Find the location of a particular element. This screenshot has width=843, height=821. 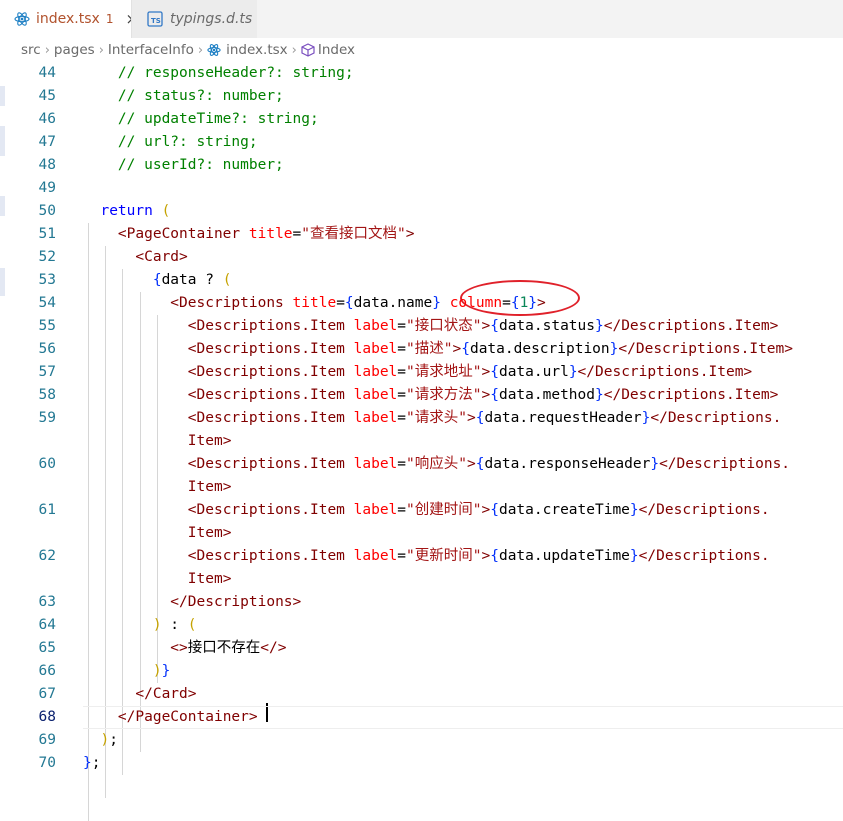

code-line: 45 // status?: number; is located at coordinates (421, 96).